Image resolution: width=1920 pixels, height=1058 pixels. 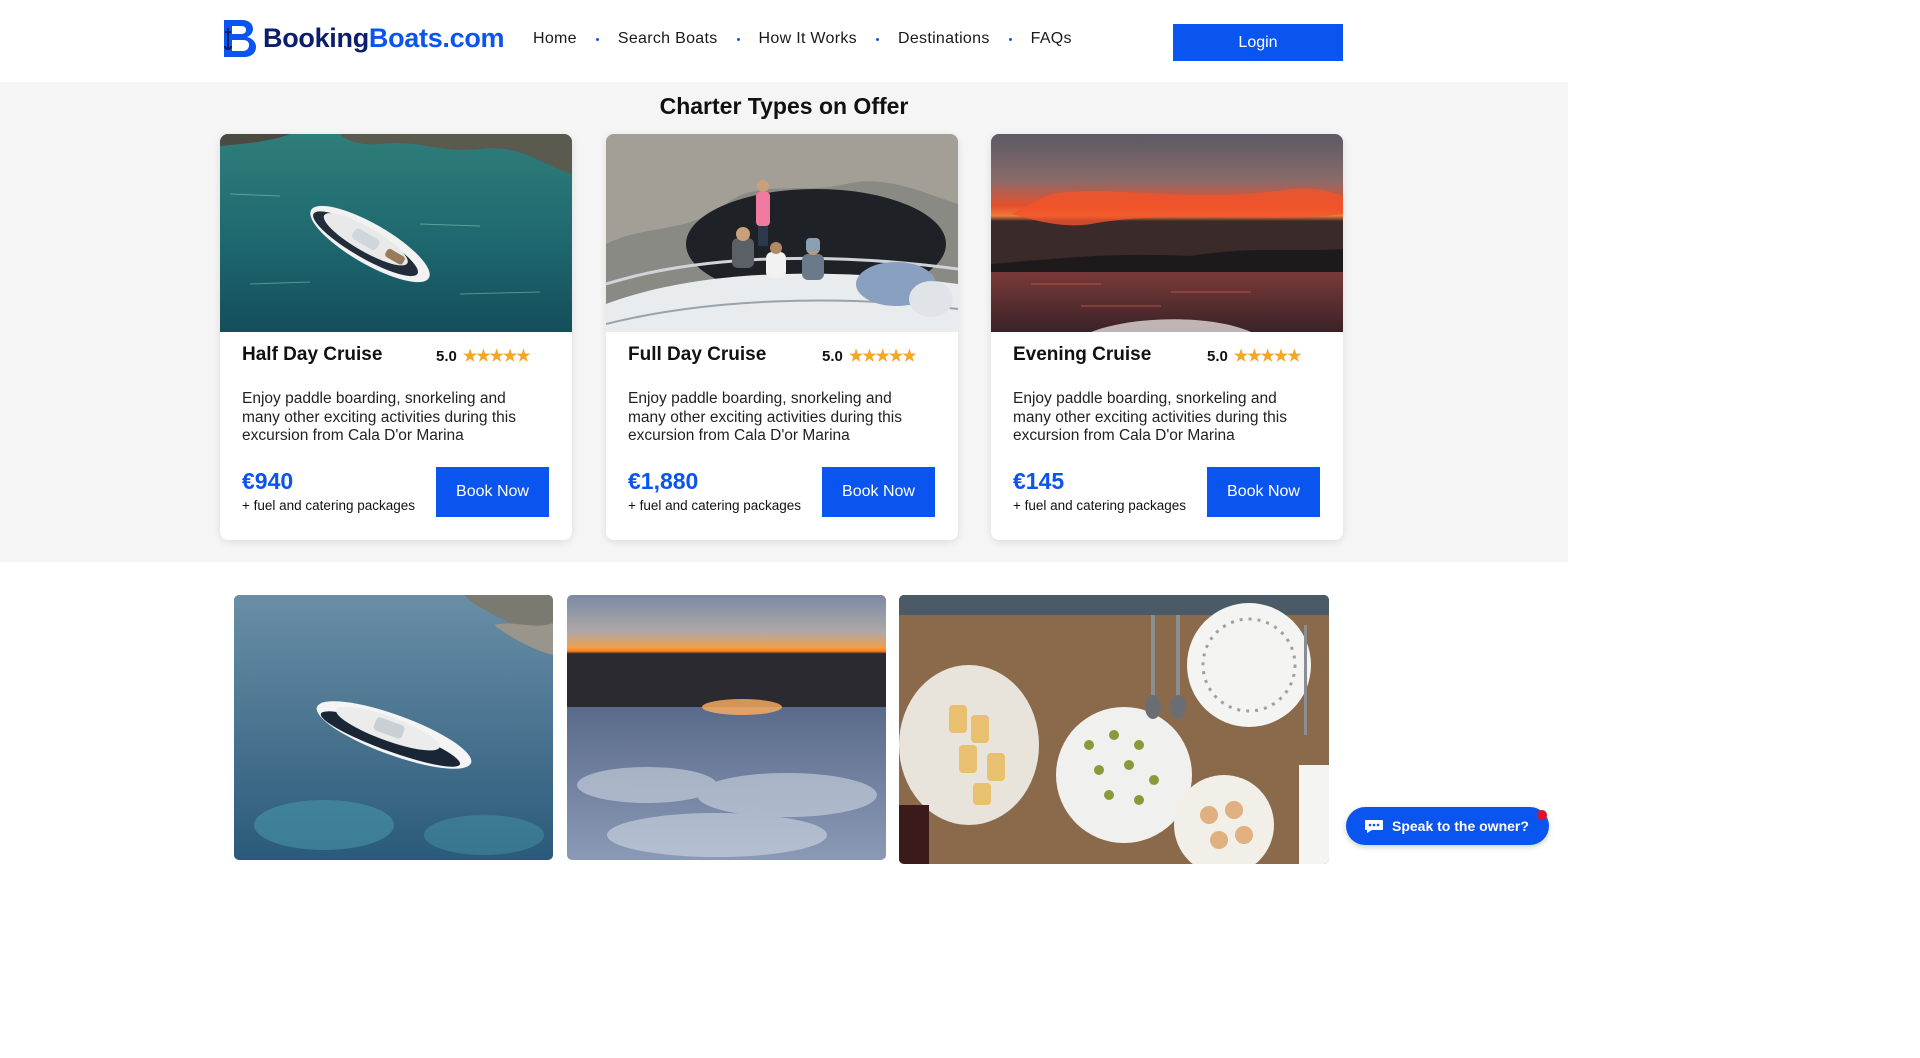 What do you see at coordinates (1258, 42) in the screenshot?
I see `login-button: Login` at bounding box center [1258, 42].